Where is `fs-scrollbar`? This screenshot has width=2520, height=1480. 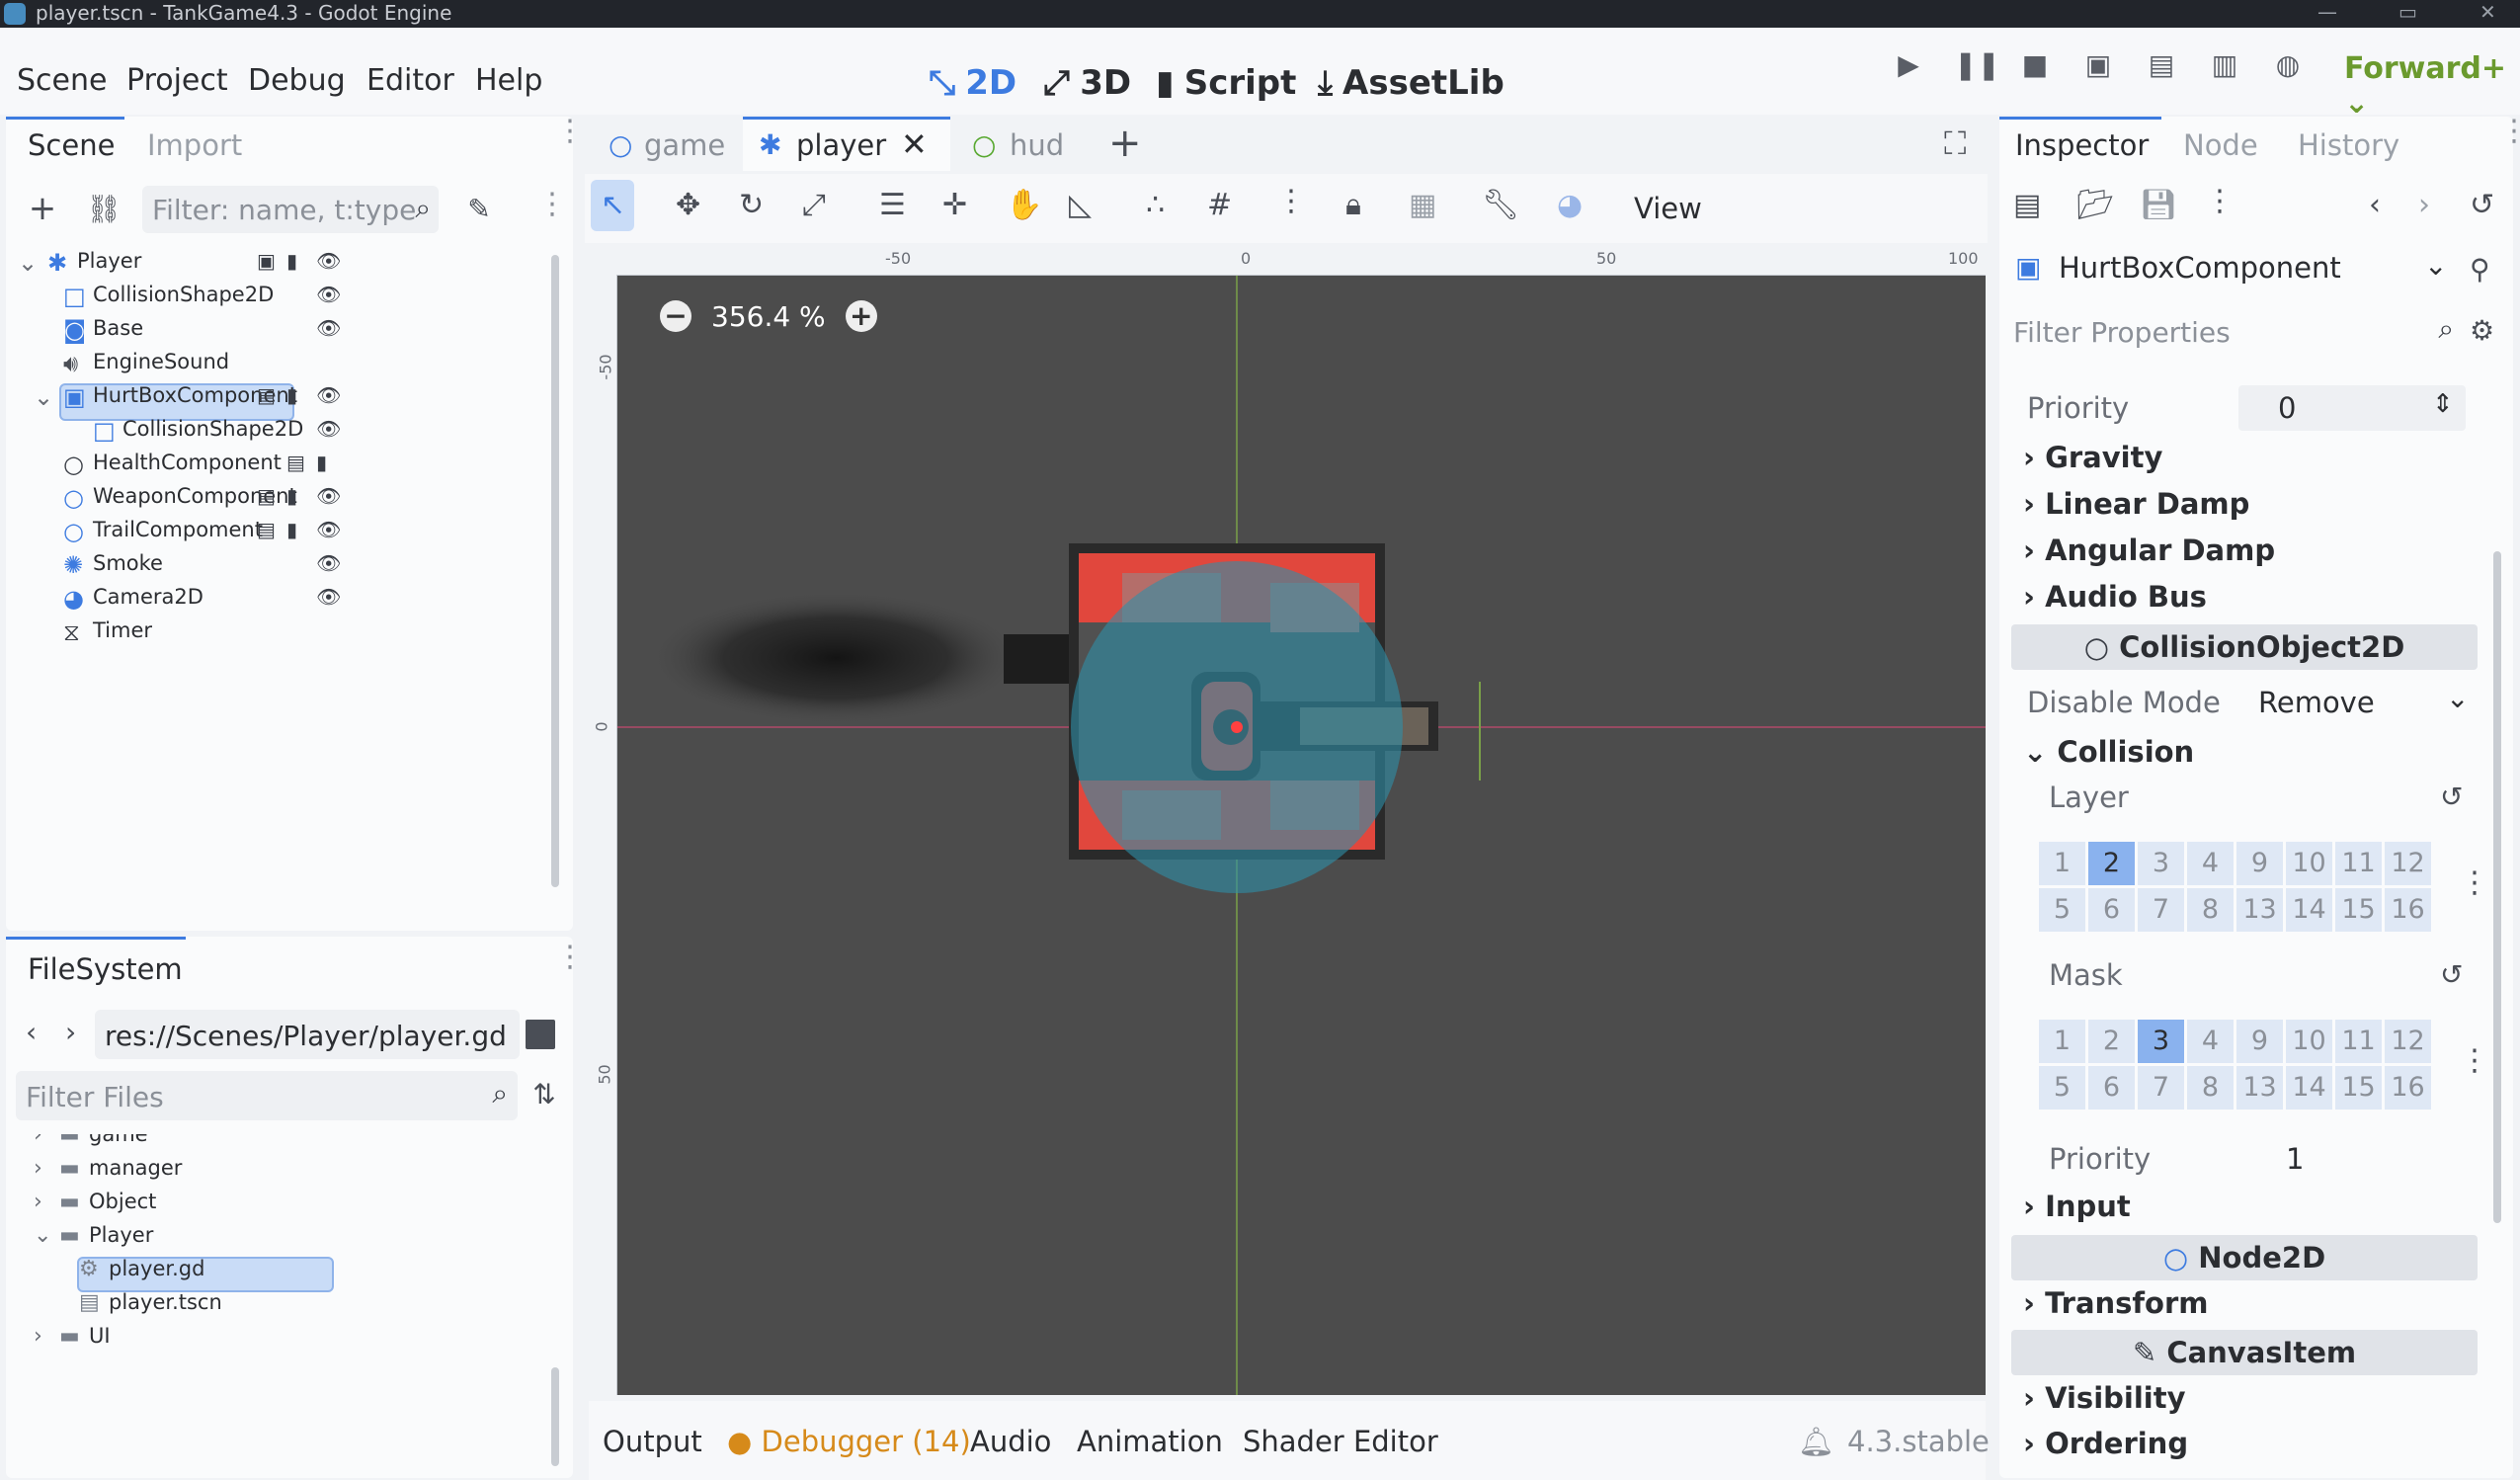
fs-scrollbar is located at coordinates (555, 1416).